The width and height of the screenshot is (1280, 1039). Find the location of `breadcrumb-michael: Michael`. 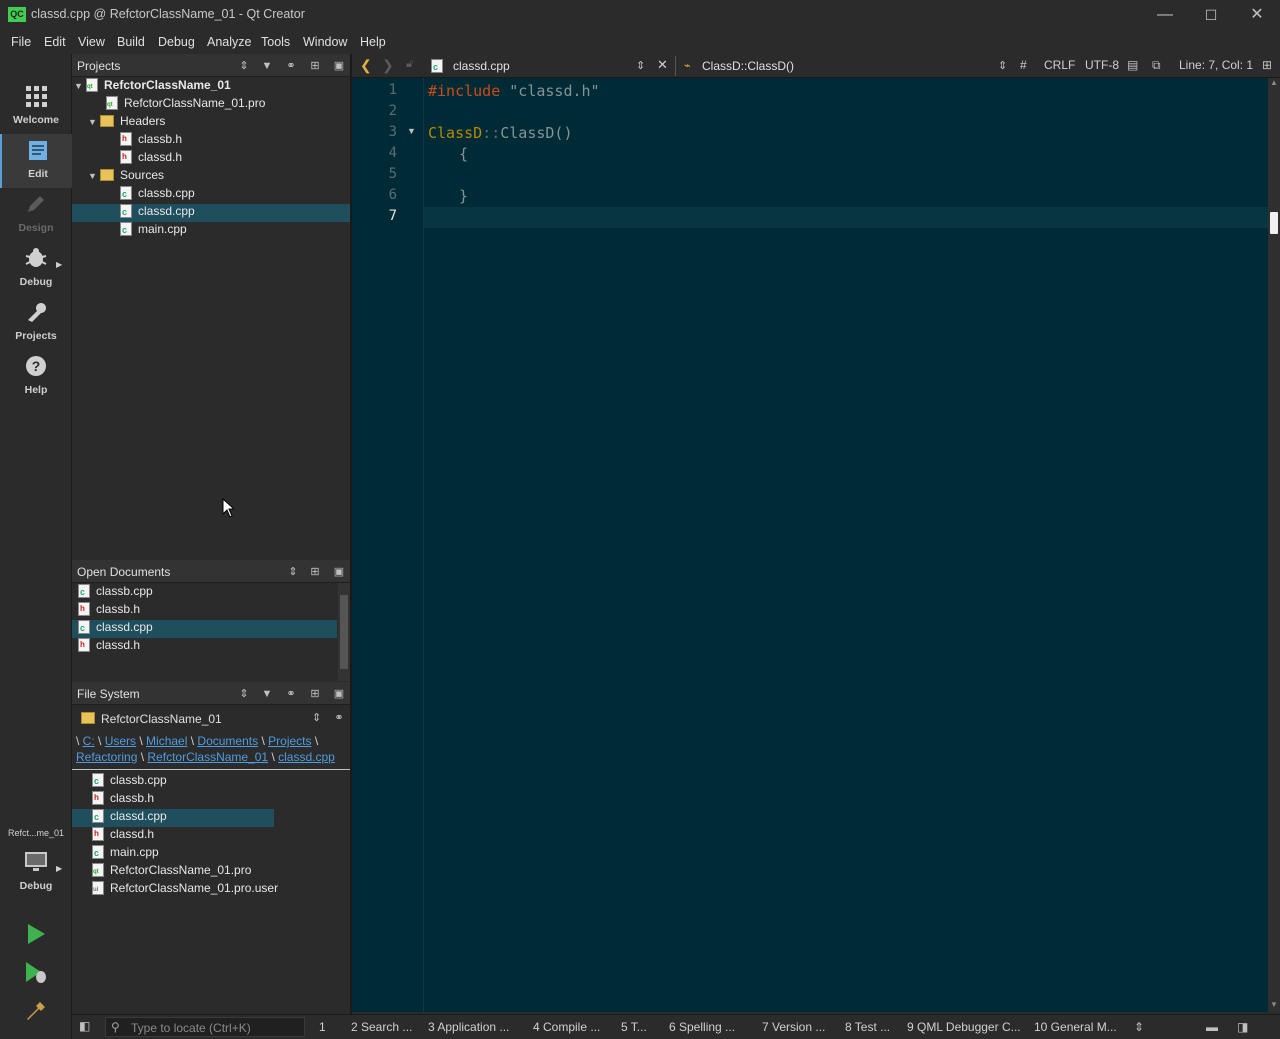

breadcrumb-michael: Michael is located at coordinates (166, 741).